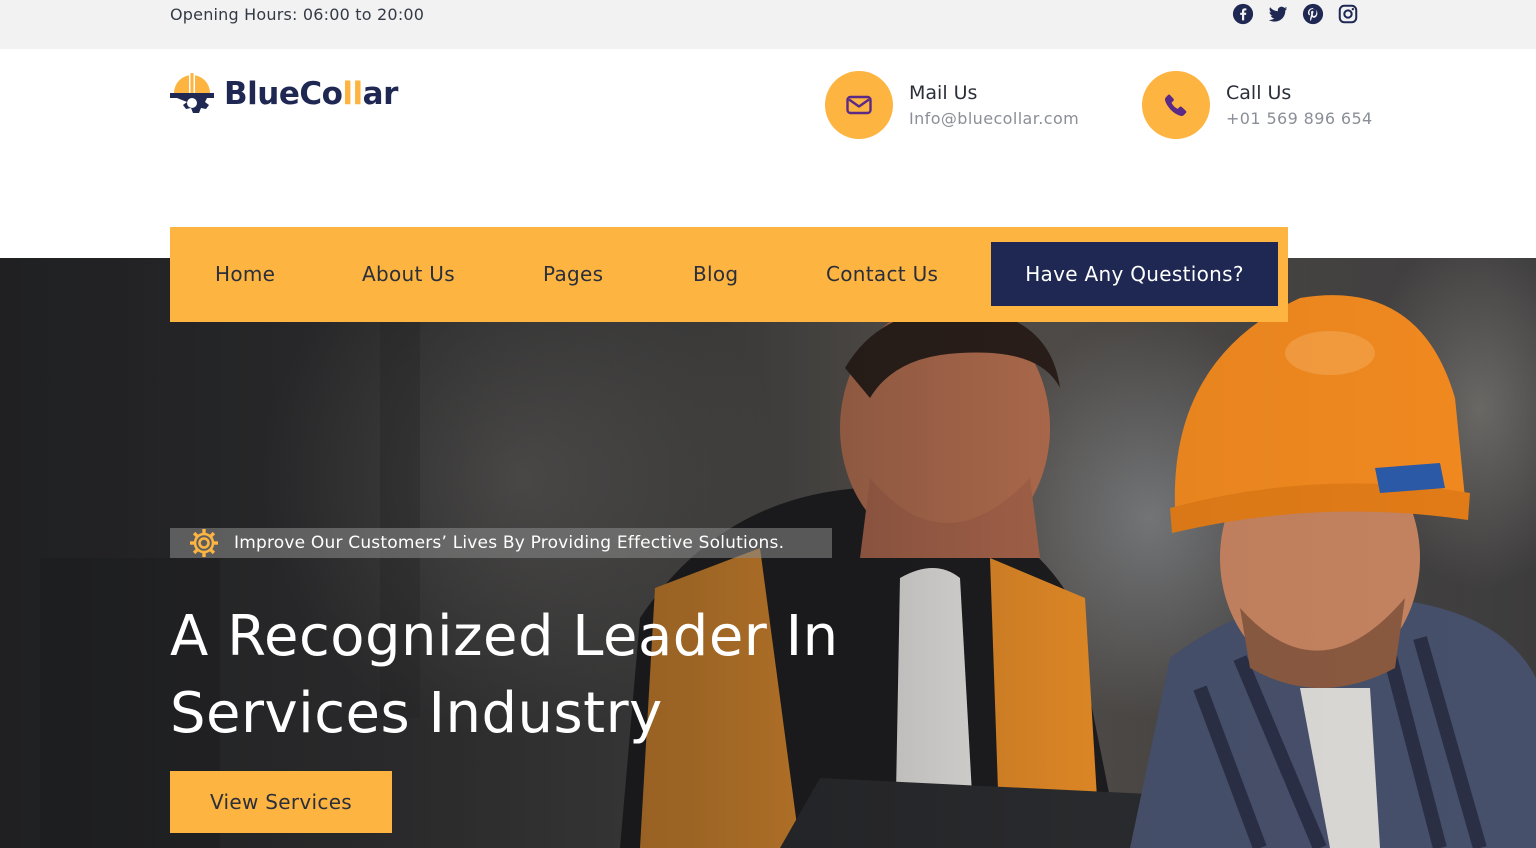  What do you see at coordinates (204, 543) in the screenshot?
I see `gear-icon` at bounding box center [204, 543].